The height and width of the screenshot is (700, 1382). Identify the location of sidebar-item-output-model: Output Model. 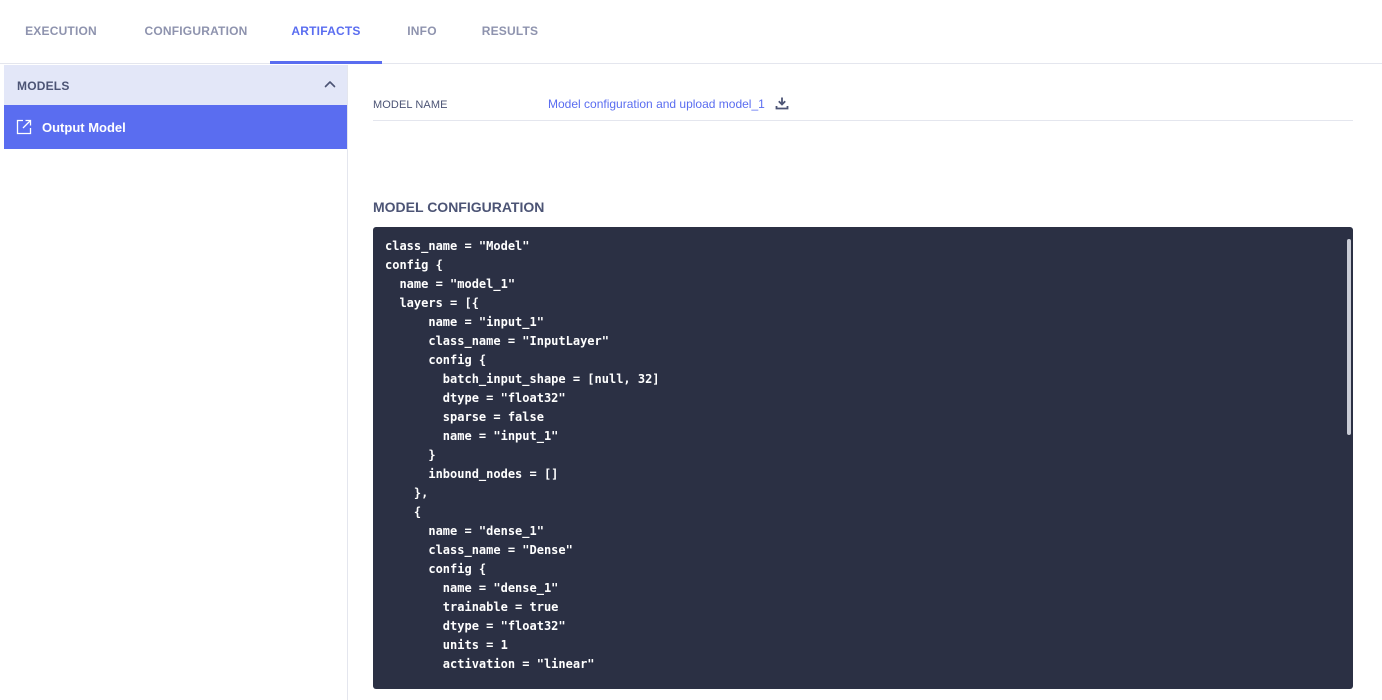
(175, 127).